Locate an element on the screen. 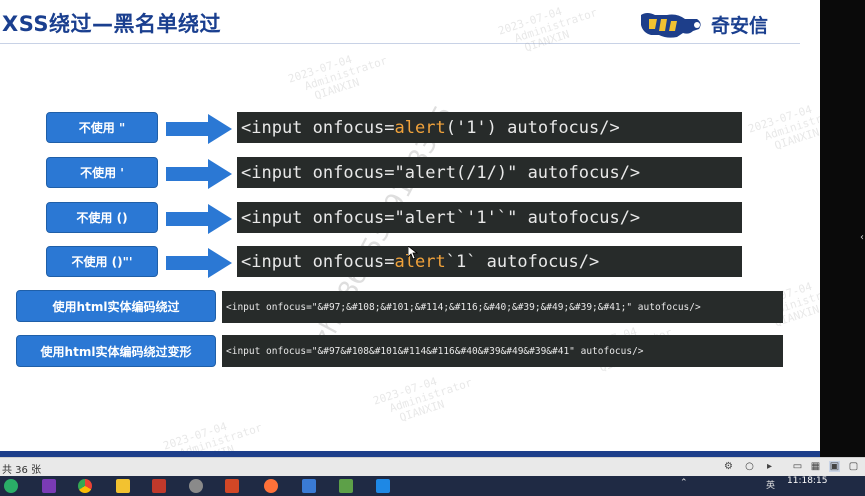 This screenshot has width=865, height=496. page-count: 共 36 张 is located at coordinates (22, 470).